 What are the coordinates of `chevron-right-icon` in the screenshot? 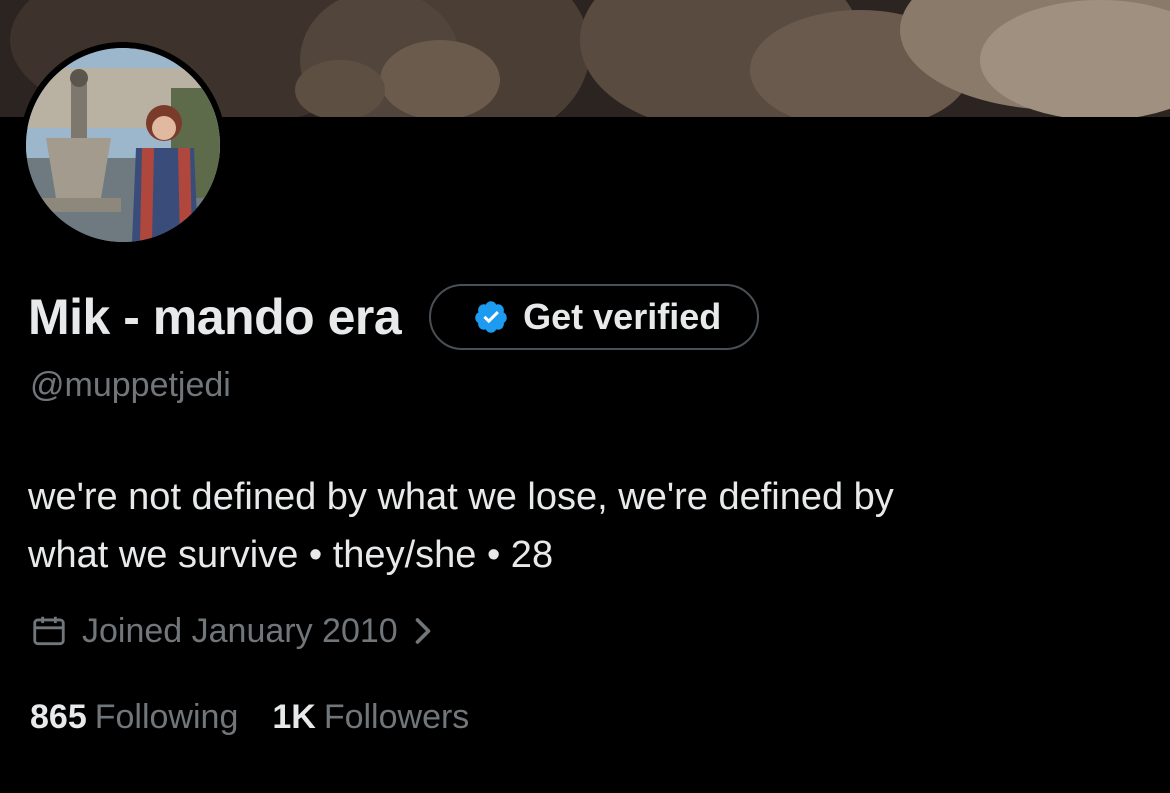 It's located at (423, 631).